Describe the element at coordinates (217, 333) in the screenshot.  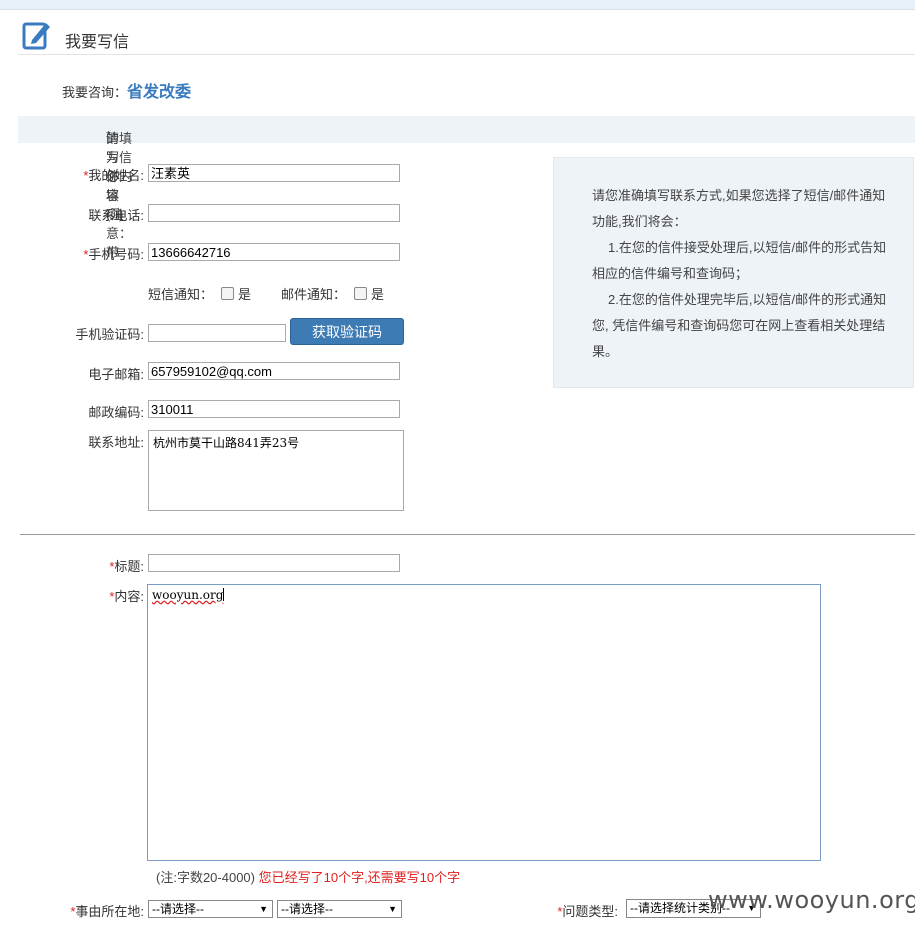
I see `code-input` at that location.